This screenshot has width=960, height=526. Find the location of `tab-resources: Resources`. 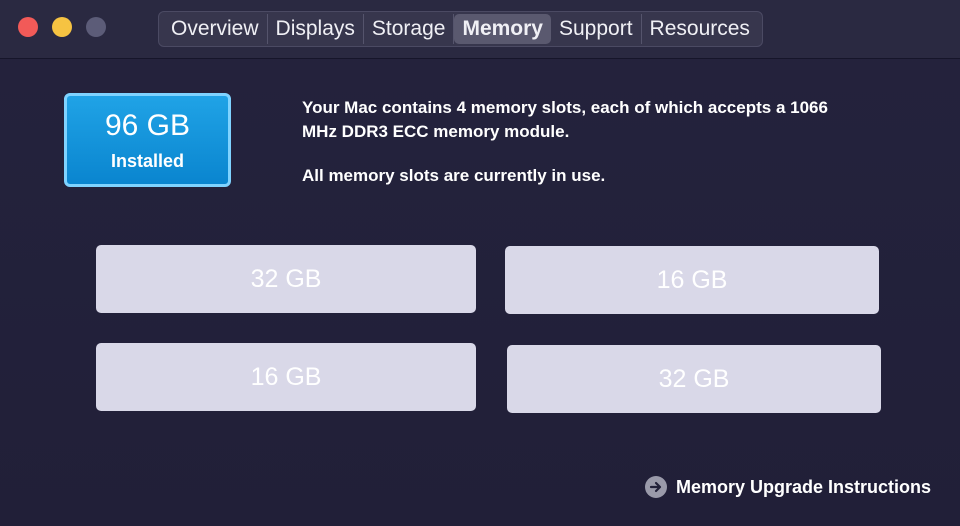

tab-resources: Resources is located at coordinates (700, 29).